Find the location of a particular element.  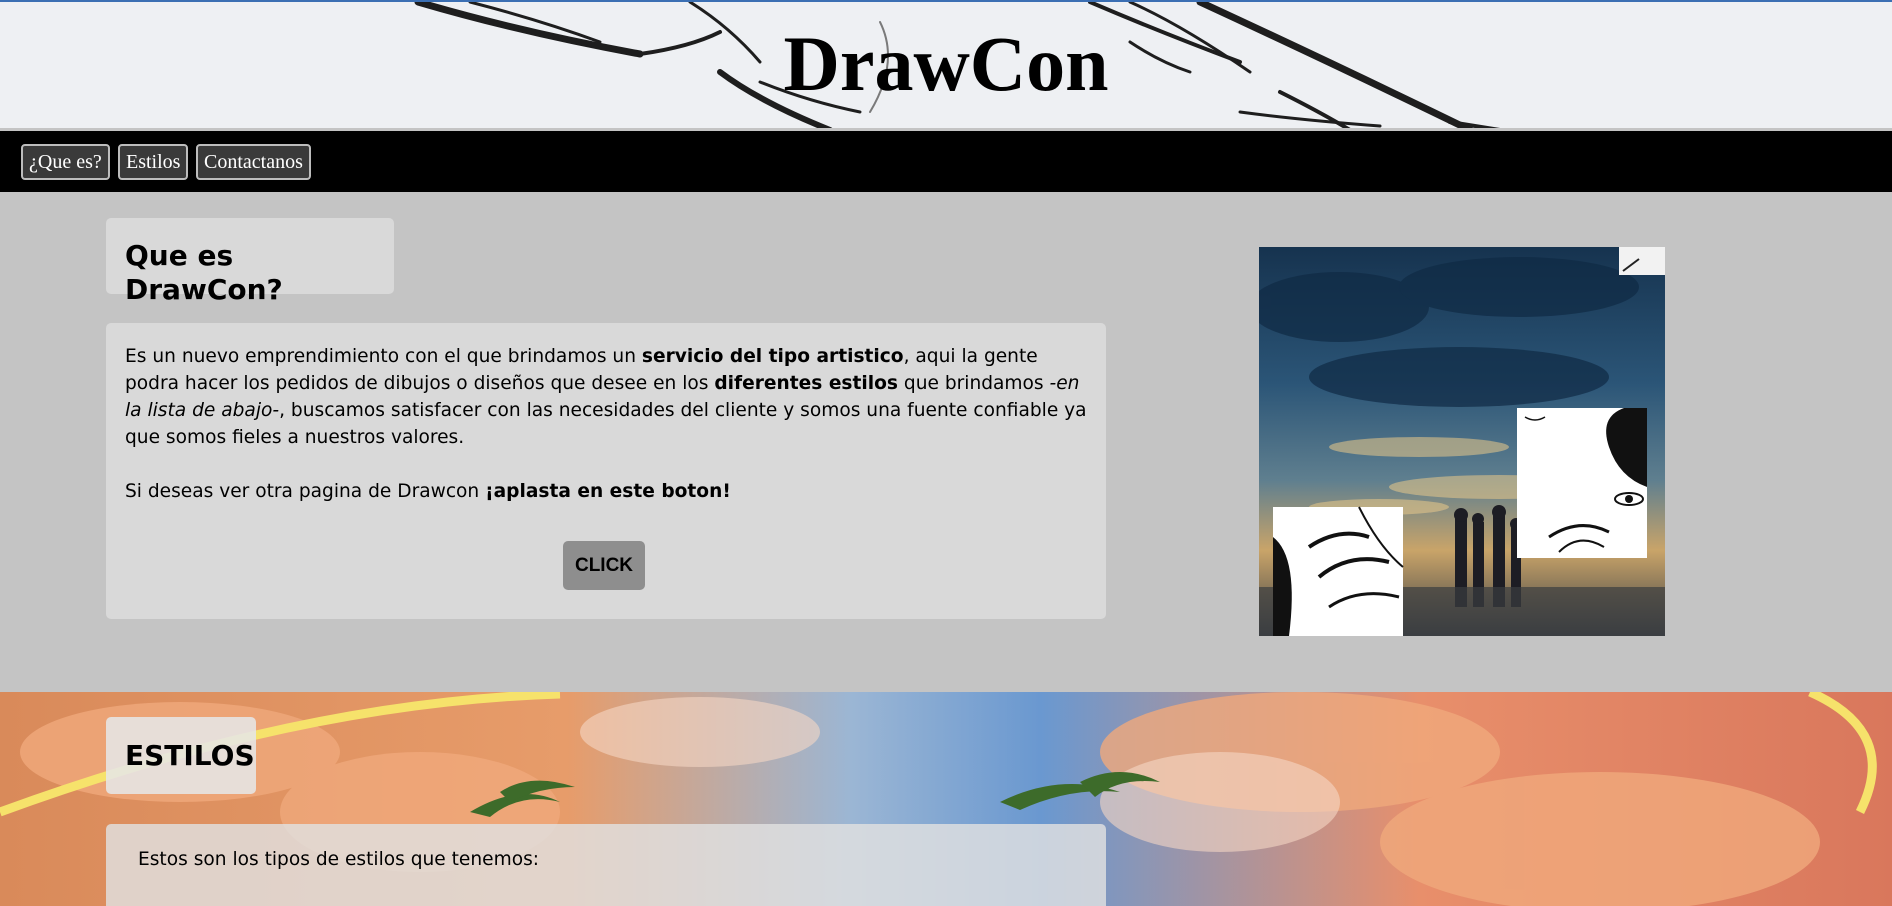

intro-bold-text: servicio del tipo artistico is located at coordinates (772, 356).